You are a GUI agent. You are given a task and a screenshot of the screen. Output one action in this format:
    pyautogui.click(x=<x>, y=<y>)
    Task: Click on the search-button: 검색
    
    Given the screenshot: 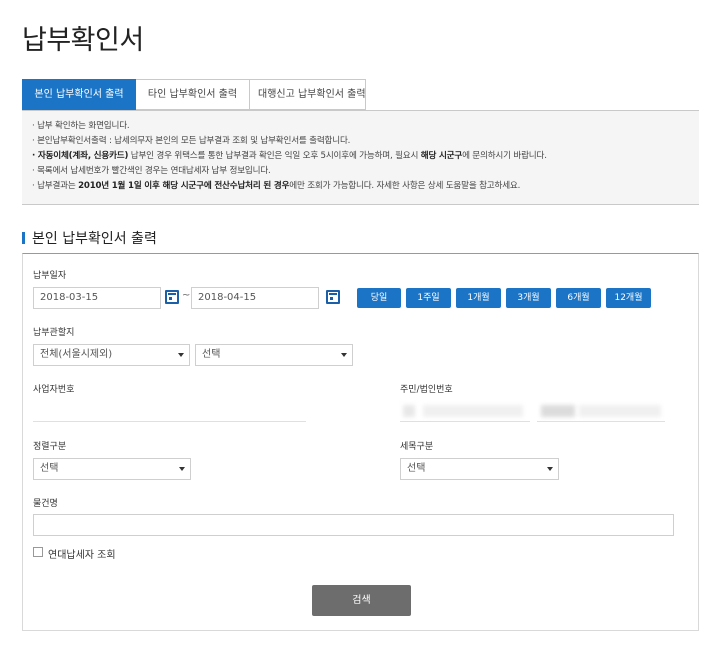 What is the action you would take?
    pyautogui.click(x=361, y=600)
    